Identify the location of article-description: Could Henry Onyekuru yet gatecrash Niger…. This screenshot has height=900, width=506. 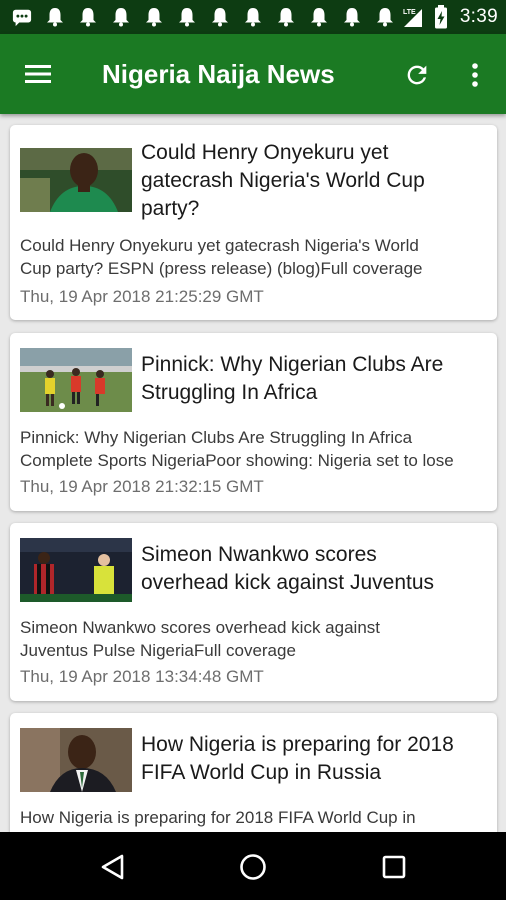
(252, 257).